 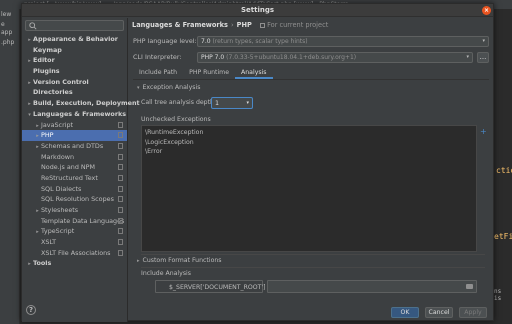 I want to click on sidebar-item: ▸ TypeScript, so click(x=74, y=231).